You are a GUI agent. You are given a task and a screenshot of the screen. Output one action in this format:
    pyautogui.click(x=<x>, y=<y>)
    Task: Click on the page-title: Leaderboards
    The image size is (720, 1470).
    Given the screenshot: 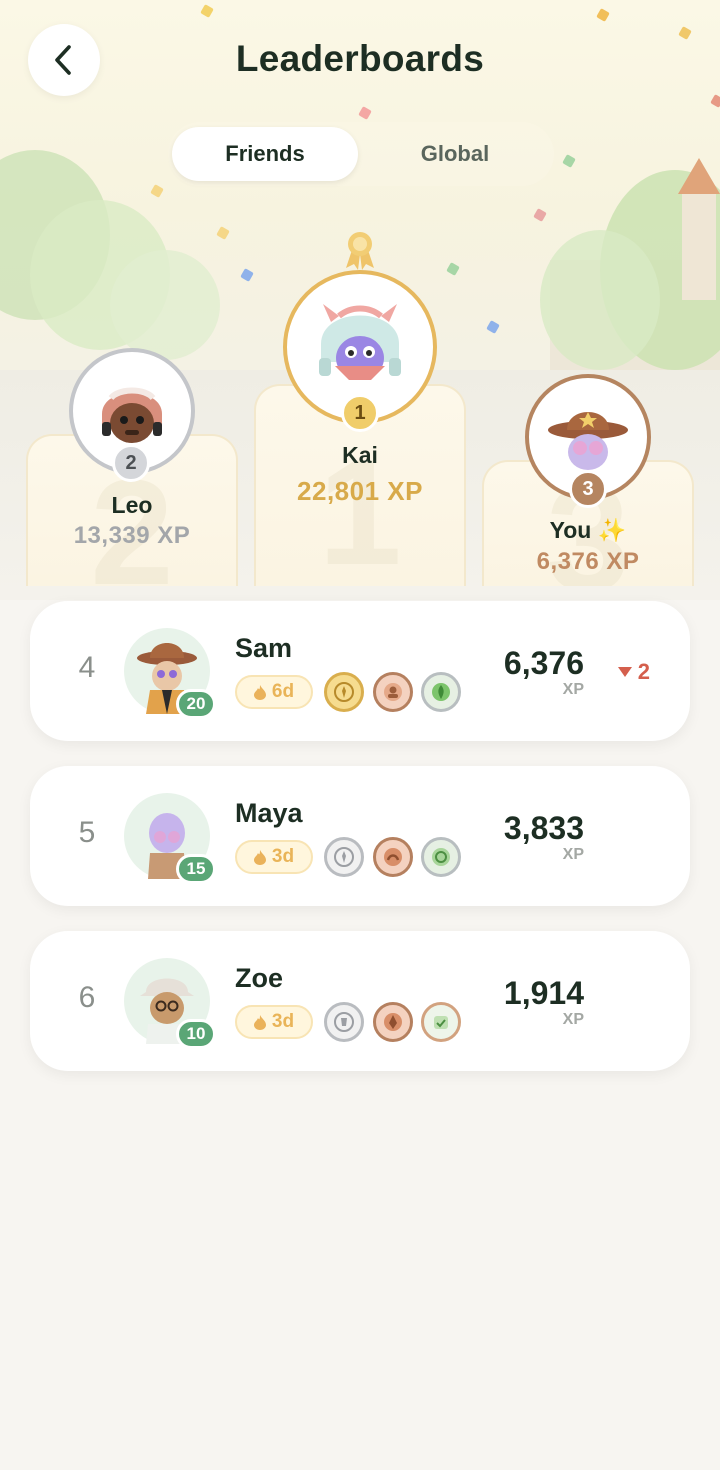 What is the action you would take?
    pyautogui.click(x=360, y=58)
    